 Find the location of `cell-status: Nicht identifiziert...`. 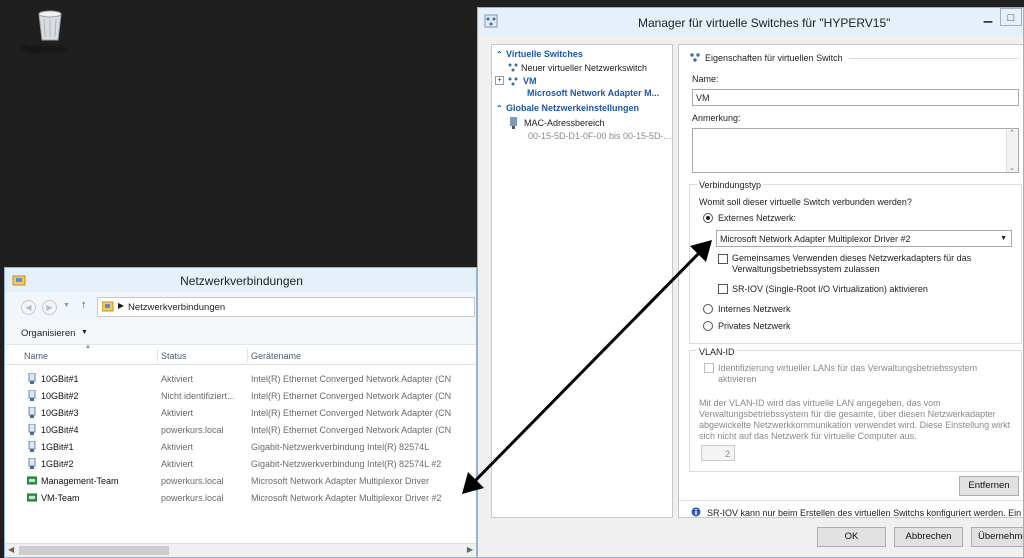

cell-status: Nicht identifiziert... is located at coordinates (198, 396).